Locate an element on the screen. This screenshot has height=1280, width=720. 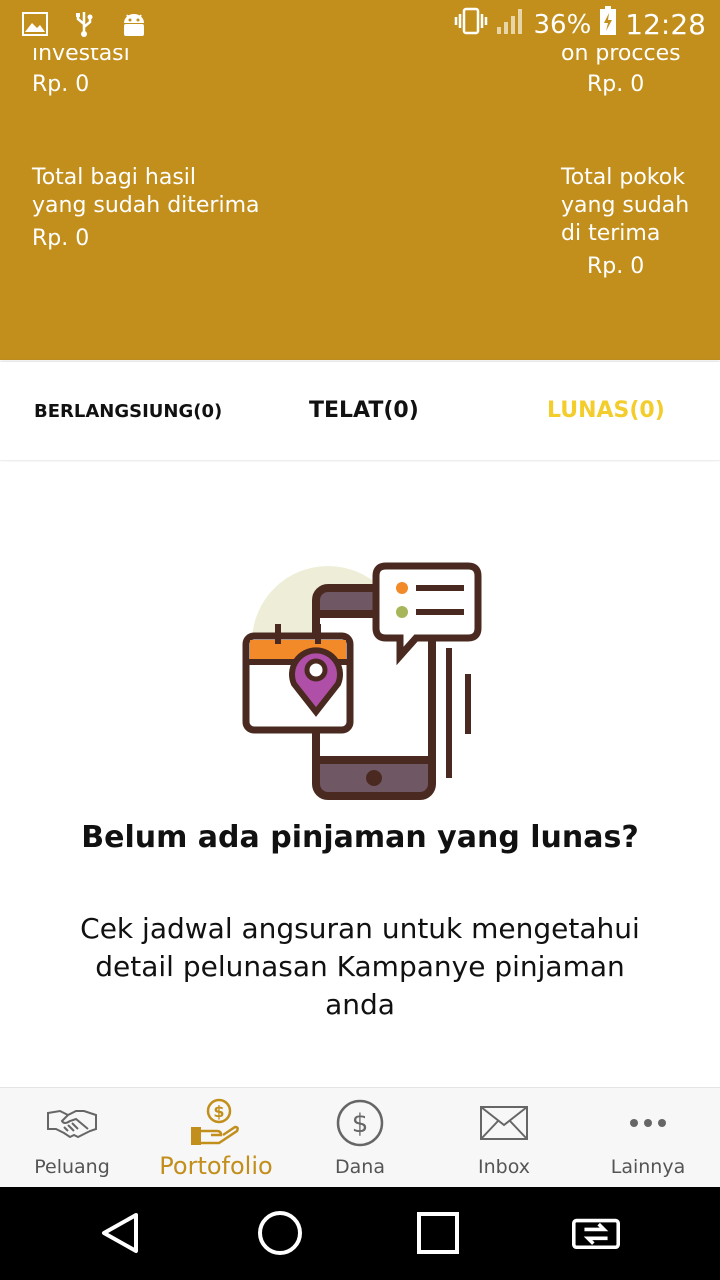
nav-item-dana: $ Dana is located at coordinates (360, 1138).